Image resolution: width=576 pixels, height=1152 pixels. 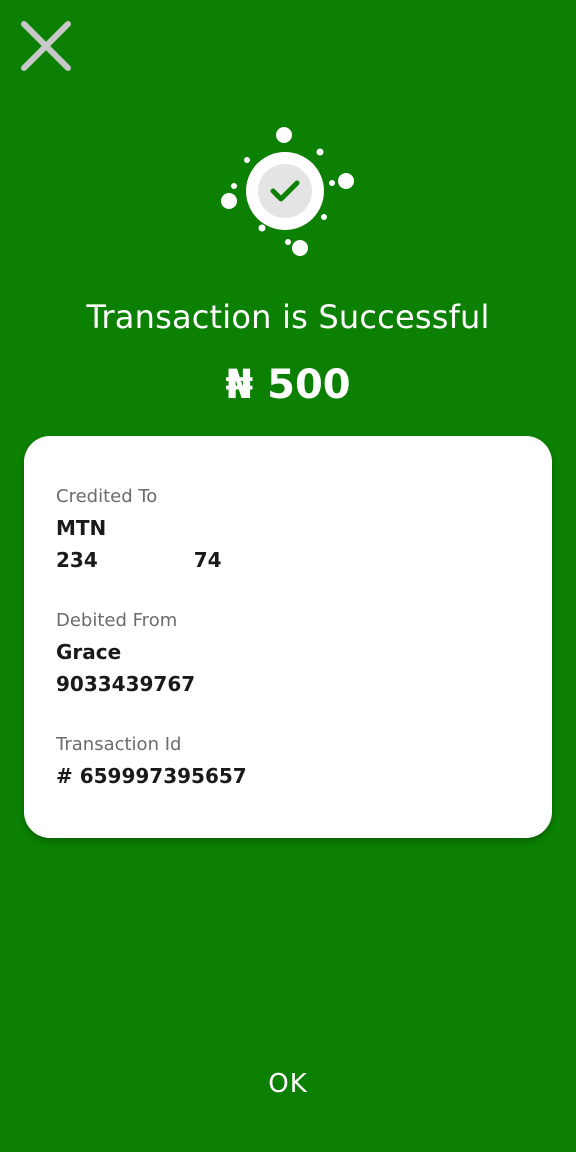 I want to click on ok-button: OK, so click(x=288, y=1084).